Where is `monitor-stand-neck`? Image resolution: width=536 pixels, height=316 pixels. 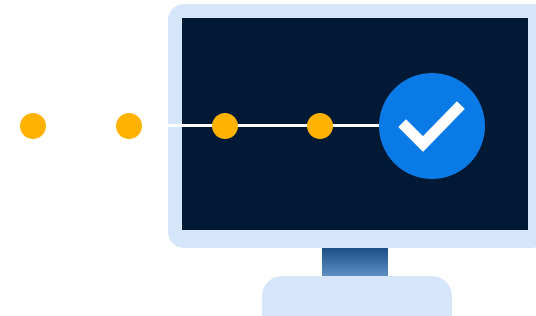 monitor-stand-neck is located at coordinates (355, 262).